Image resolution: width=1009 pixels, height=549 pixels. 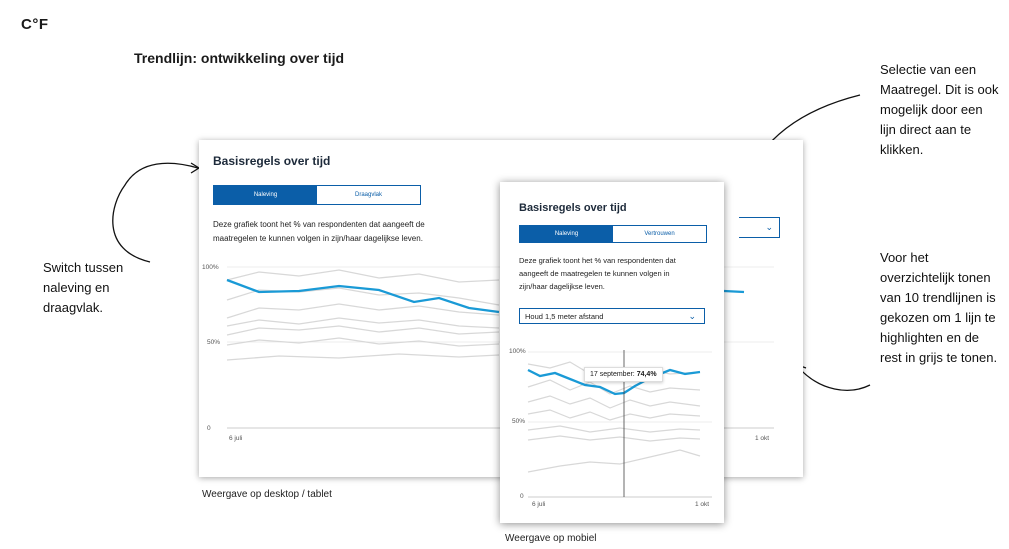 I want to click on tooltip: 17 september: 74,4%, so click(x=623, y=374).